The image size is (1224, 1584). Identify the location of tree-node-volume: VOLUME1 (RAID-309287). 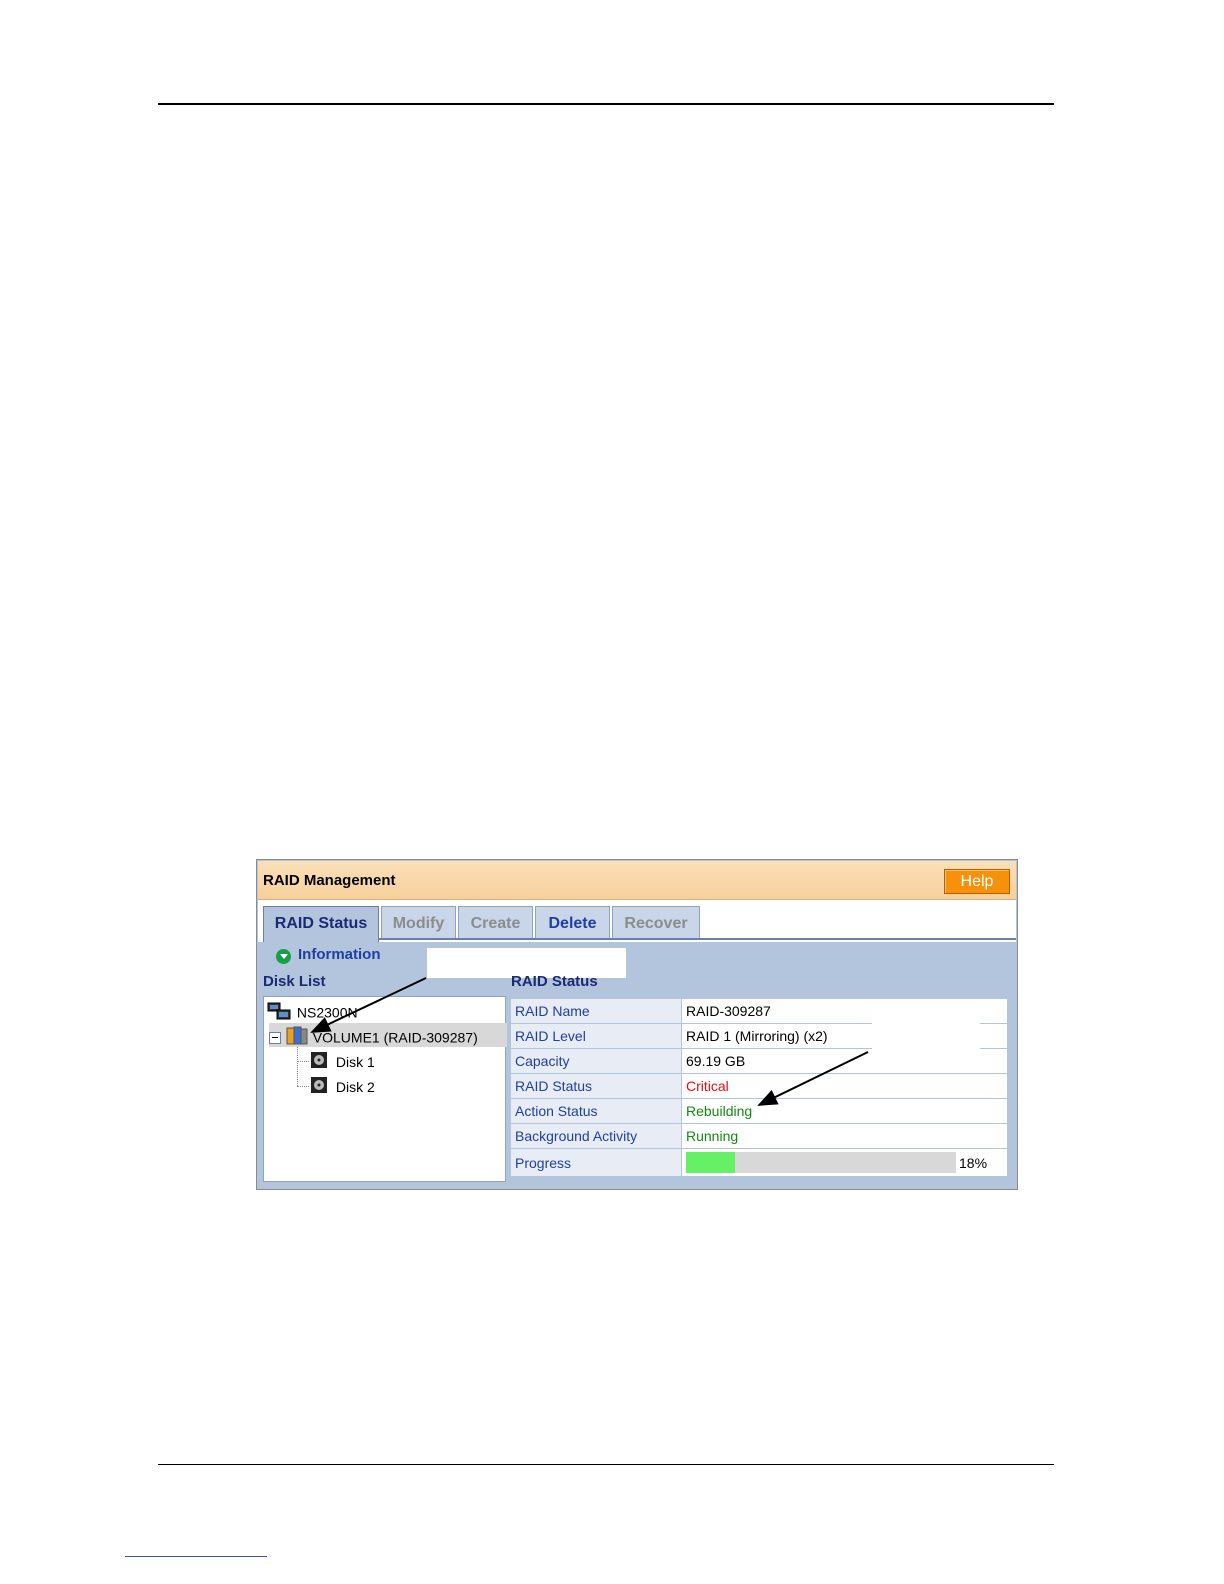
(373, 1037).